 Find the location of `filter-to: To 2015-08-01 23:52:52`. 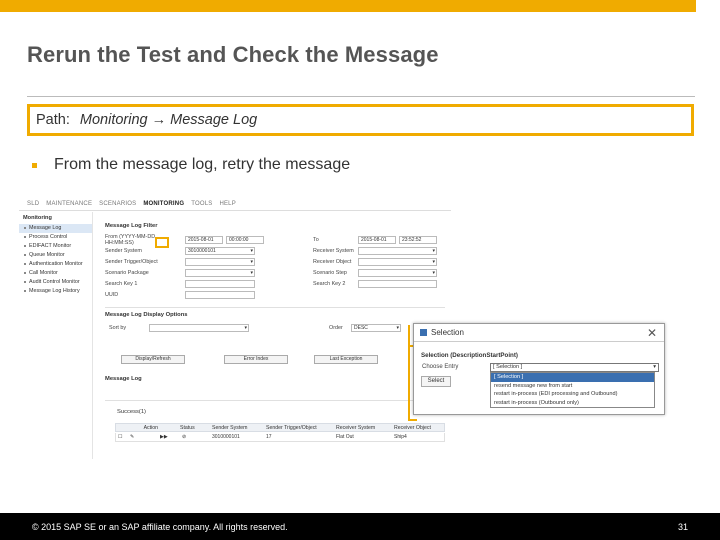

filter-to: To 2015-08-01 23:52:52 is located at coordinates (375, 239).